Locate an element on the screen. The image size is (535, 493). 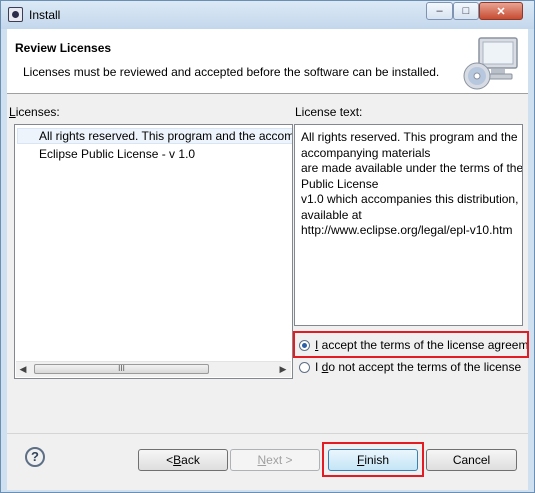
minimize-button: – is located at coordinates (439, 11).